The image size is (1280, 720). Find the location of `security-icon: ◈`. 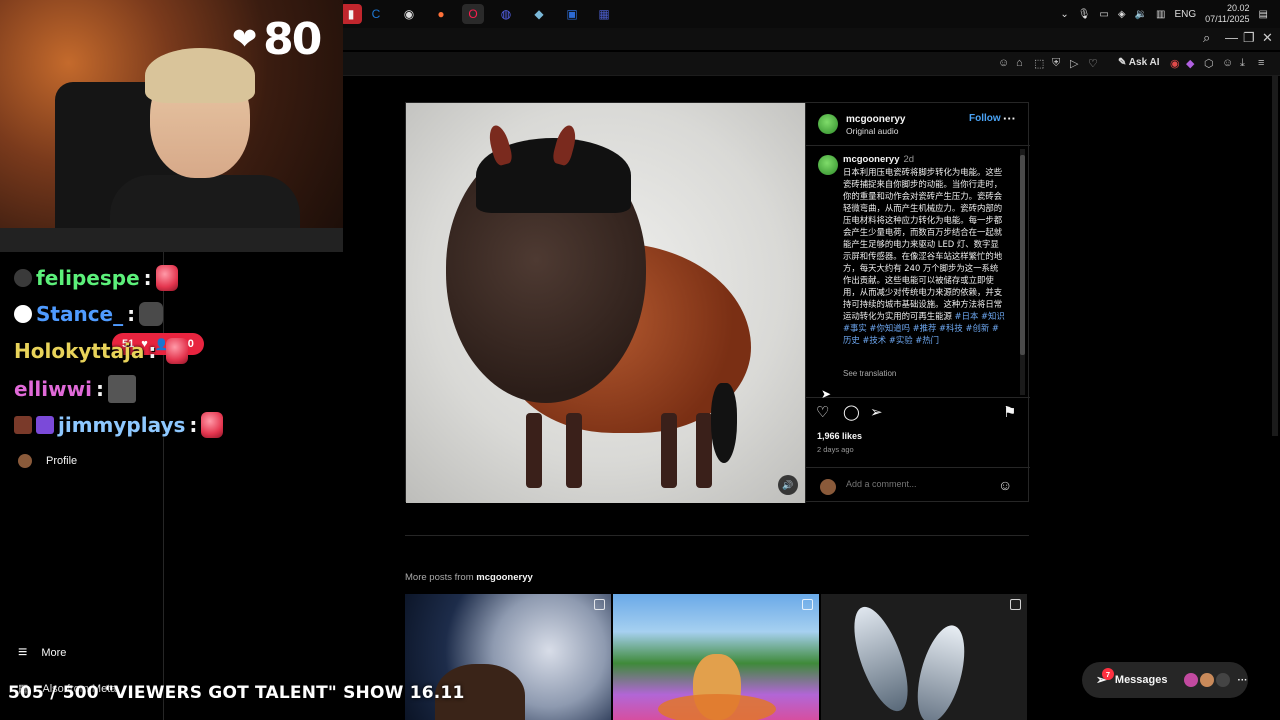

security-icon: ◈ is located at coordinates (1122, 14).